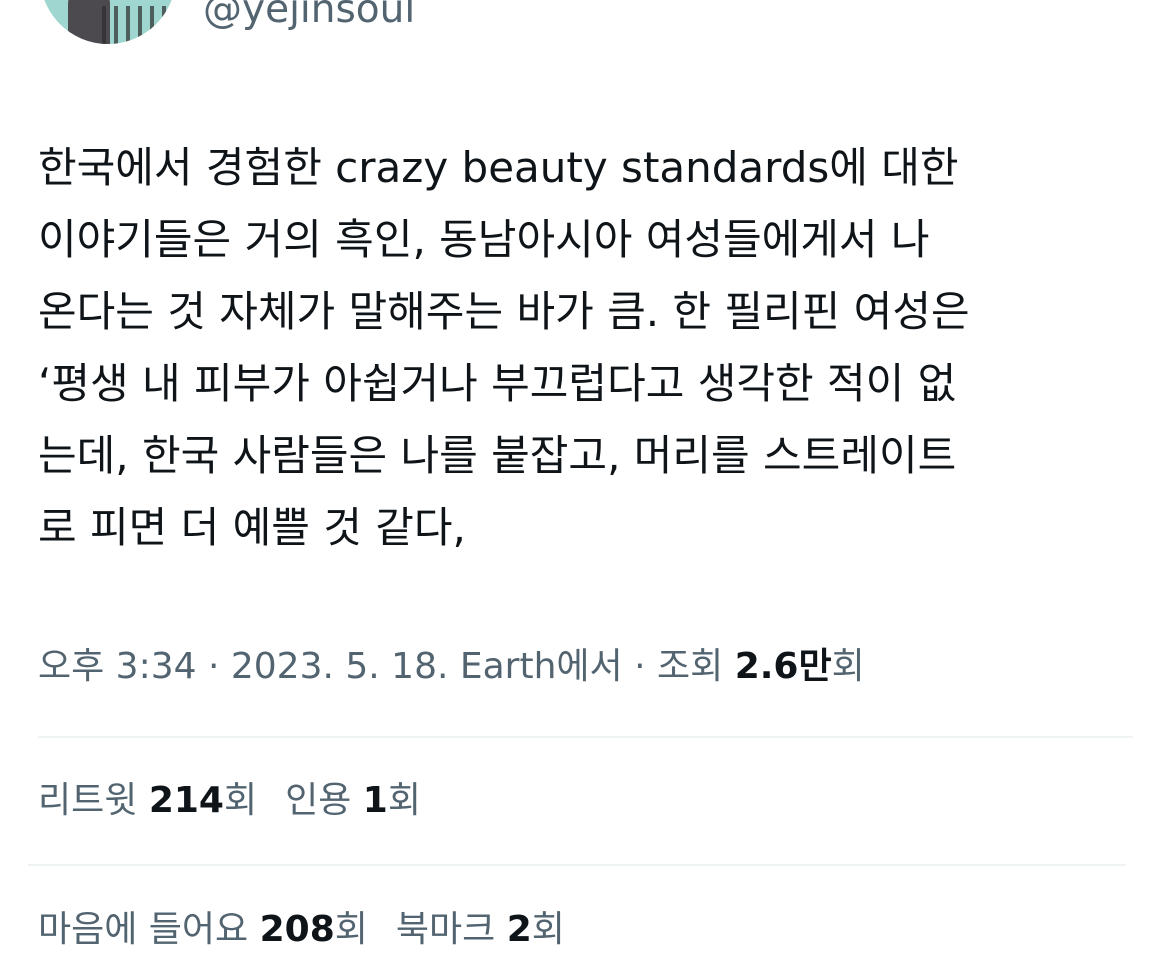  Describe the element at coordinates (134, 25) in the screenshot. I see `avatar-fence-detail` at that location.